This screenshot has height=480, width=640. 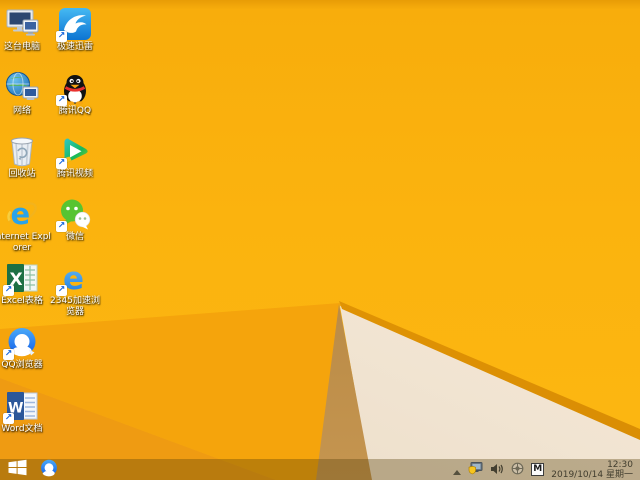 I want to click on start-button, so click(x=17, y=469).